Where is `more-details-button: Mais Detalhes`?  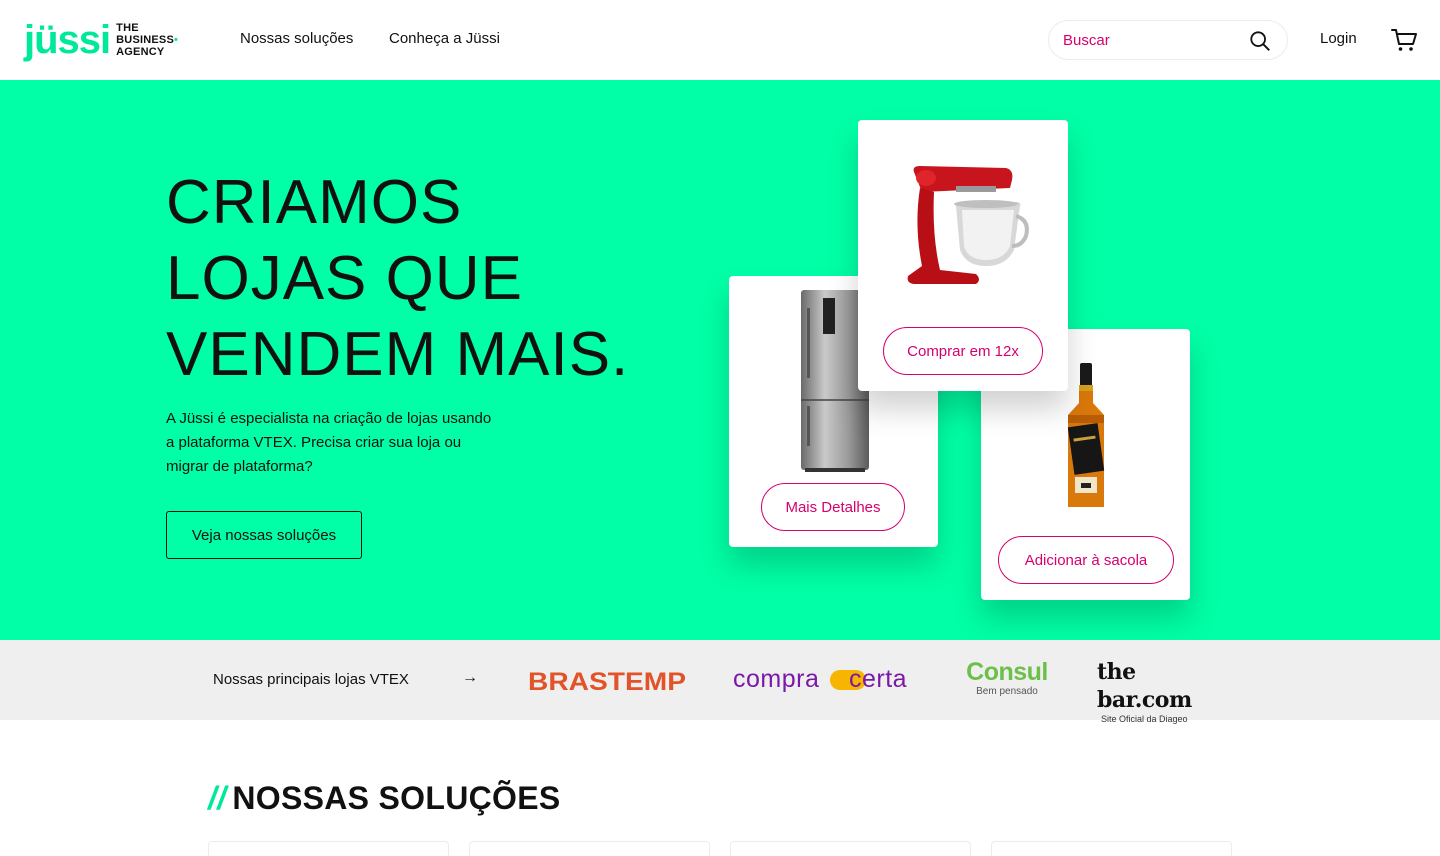 more-details-button: Mais Detalhes is located at coordinates (833, 507).